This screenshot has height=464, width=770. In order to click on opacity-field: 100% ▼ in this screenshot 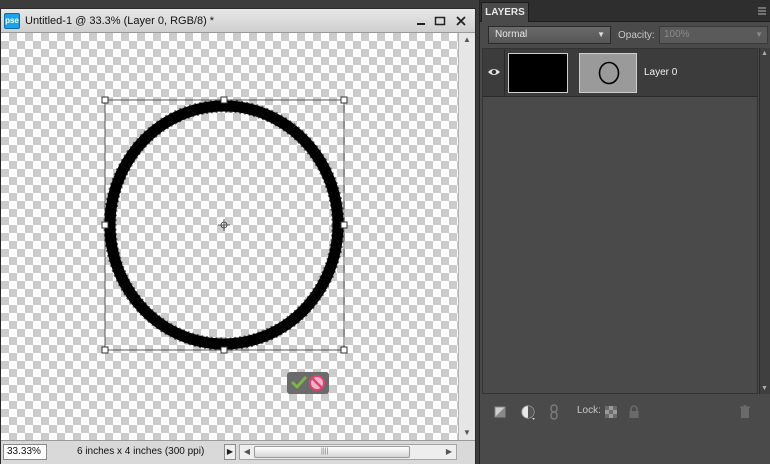, I will do `click(713, 35)`.